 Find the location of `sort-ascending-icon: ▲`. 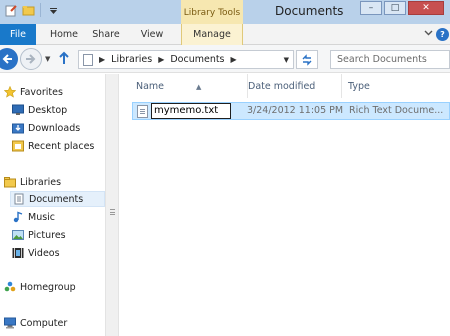

sort-ascending-icon: ▲ is located at coordinates (199, 87).